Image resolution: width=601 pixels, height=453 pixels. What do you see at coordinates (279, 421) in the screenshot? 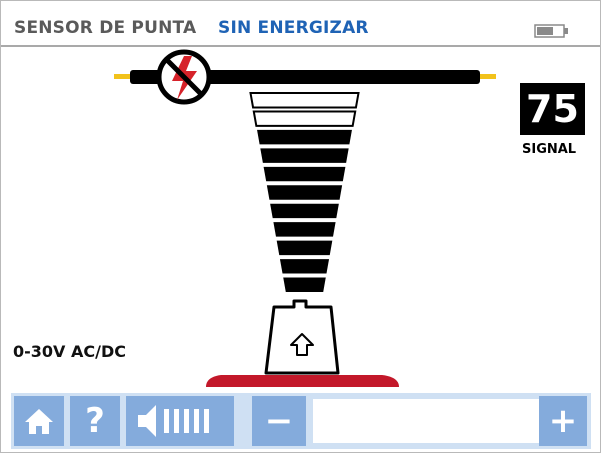
I see `zoom-out-button: −` at bounding box center [279, 421].